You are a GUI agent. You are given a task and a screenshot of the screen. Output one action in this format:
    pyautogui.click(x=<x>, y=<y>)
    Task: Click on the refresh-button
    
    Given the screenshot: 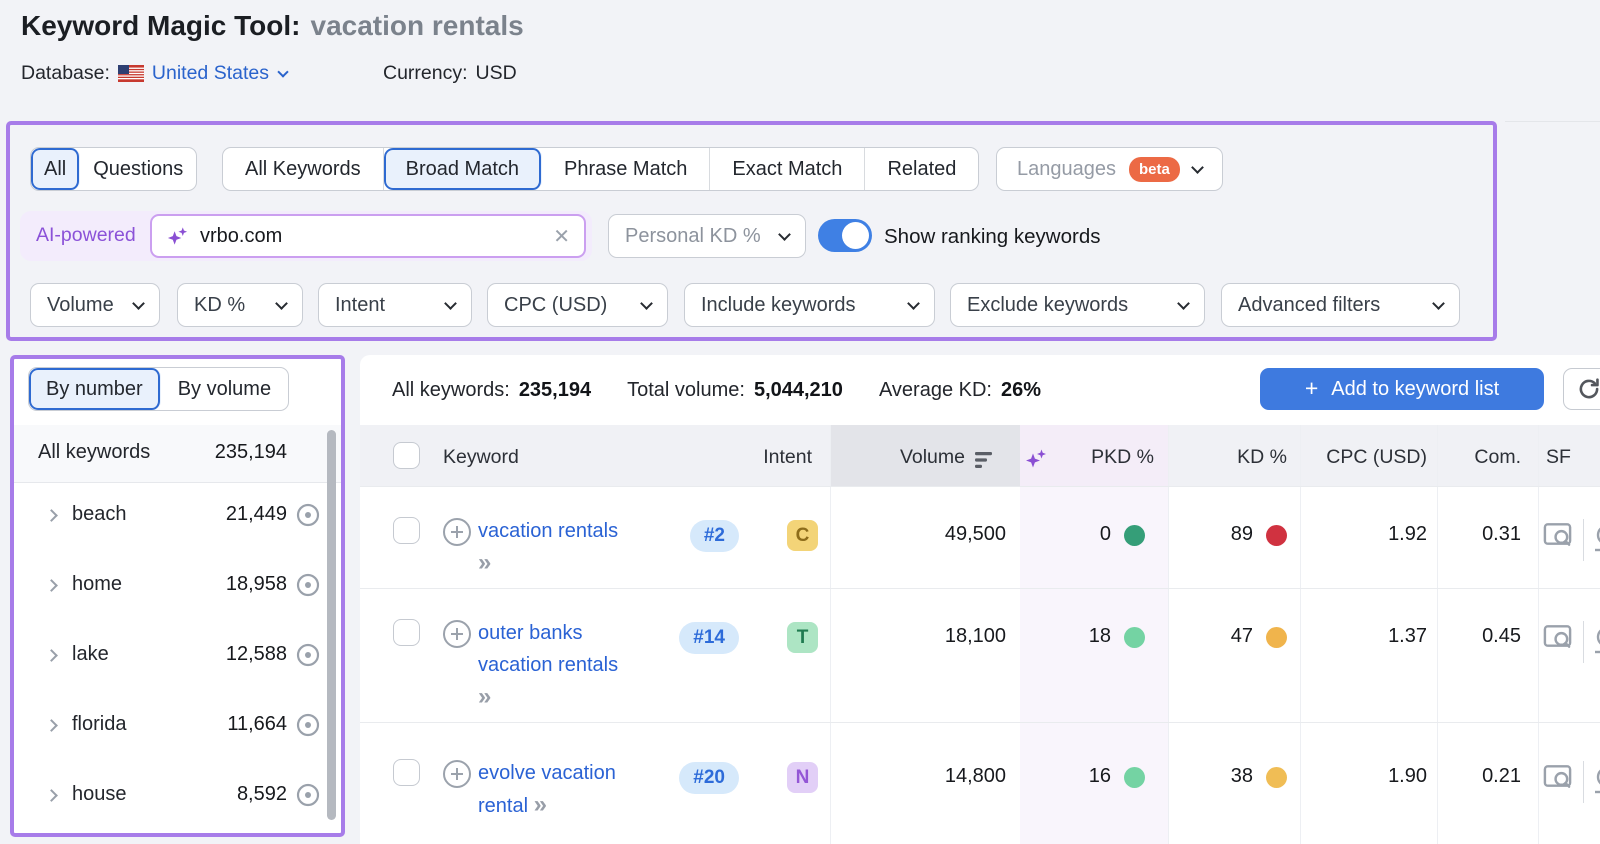 What is the action you would take?
    pyautogui.click(x=1581, y=389)
    